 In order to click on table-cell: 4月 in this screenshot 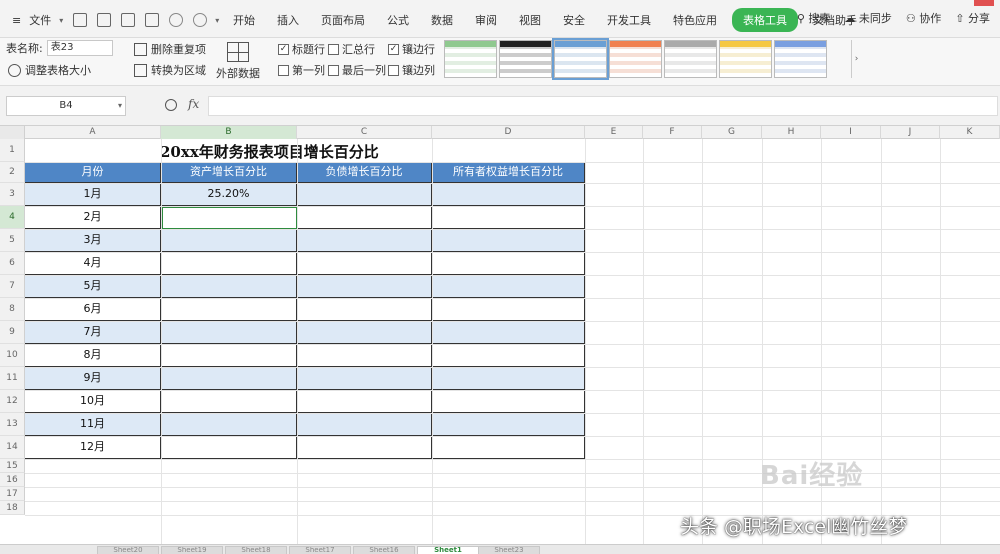, I will do `click(93, 263)`.